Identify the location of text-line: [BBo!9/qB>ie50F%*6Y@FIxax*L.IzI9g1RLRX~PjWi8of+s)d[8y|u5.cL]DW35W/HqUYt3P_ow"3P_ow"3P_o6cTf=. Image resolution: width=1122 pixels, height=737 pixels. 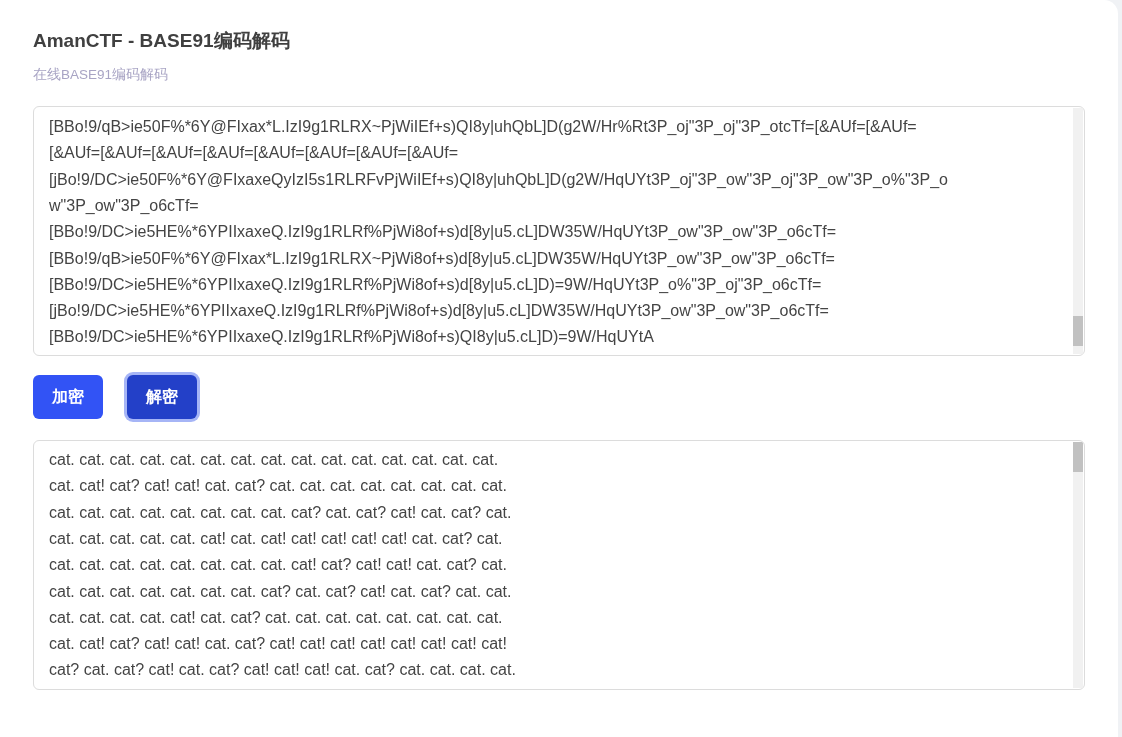
(442, 258).